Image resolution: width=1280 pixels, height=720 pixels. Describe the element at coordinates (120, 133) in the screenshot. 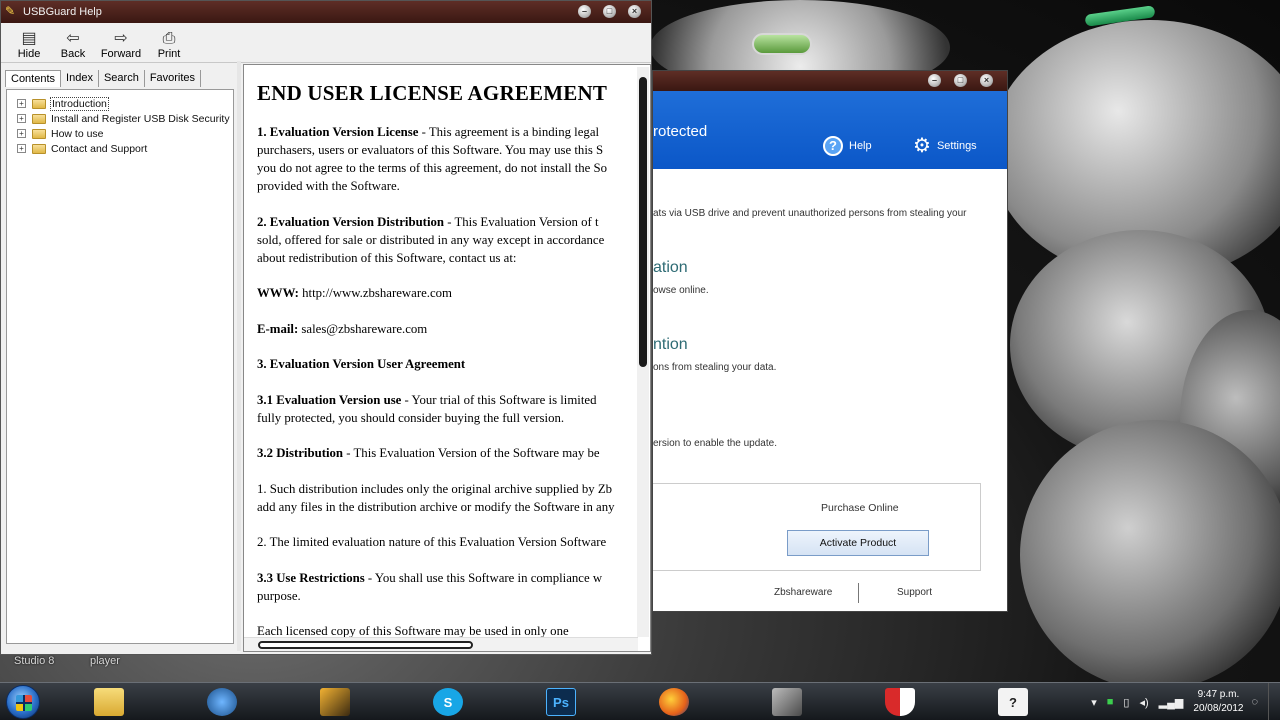

I see `toc-item-how-to-use: + How to use` at that location.